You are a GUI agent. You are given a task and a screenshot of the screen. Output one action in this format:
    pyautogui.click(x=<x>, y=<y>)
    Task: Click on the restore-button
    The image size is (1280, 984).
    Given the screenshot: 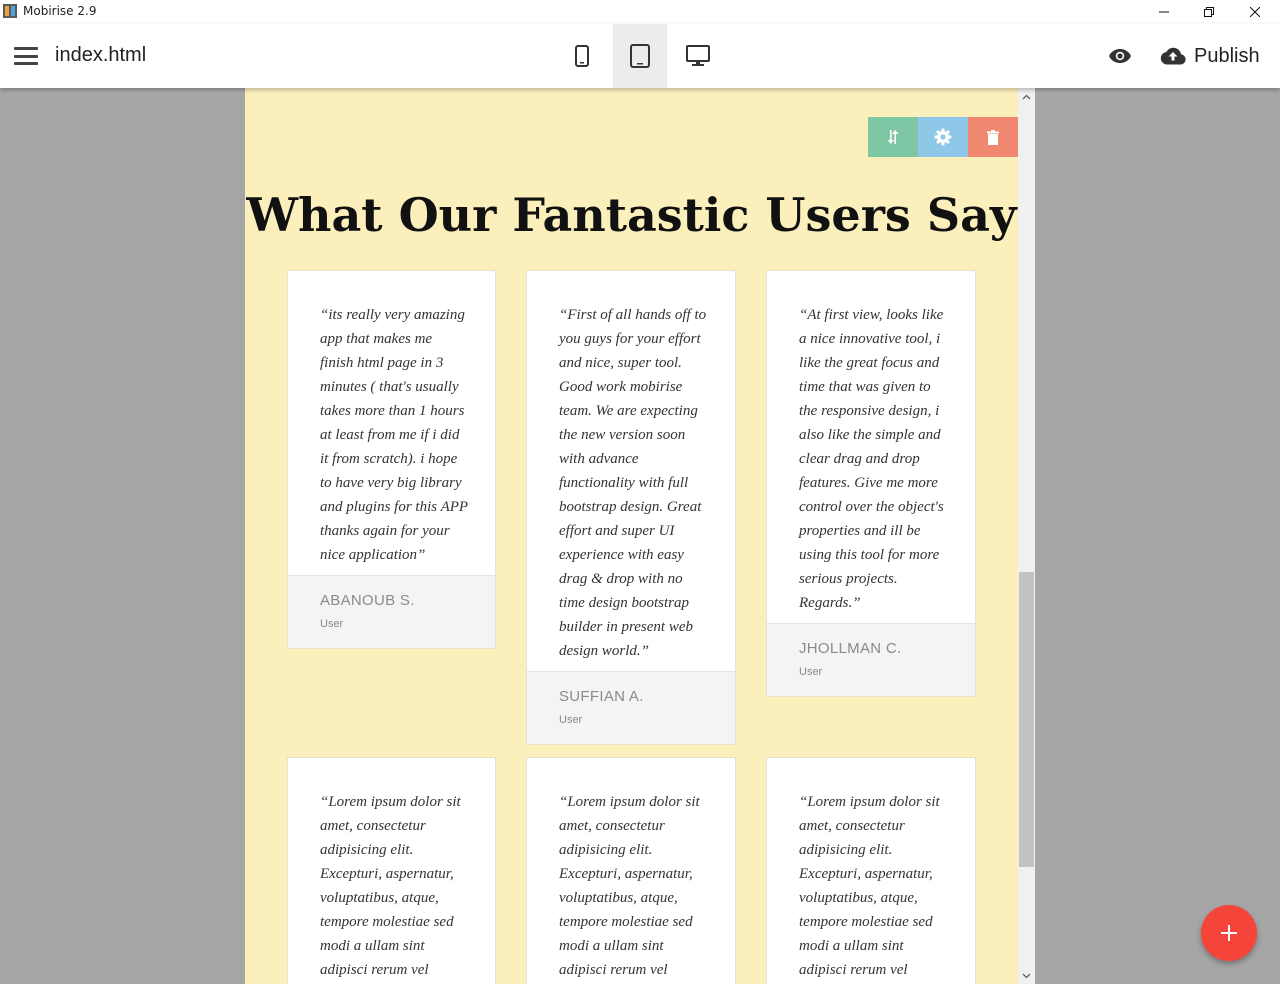 What is the action you would take?
    pyautogui.click(x=1209, y=12)
    